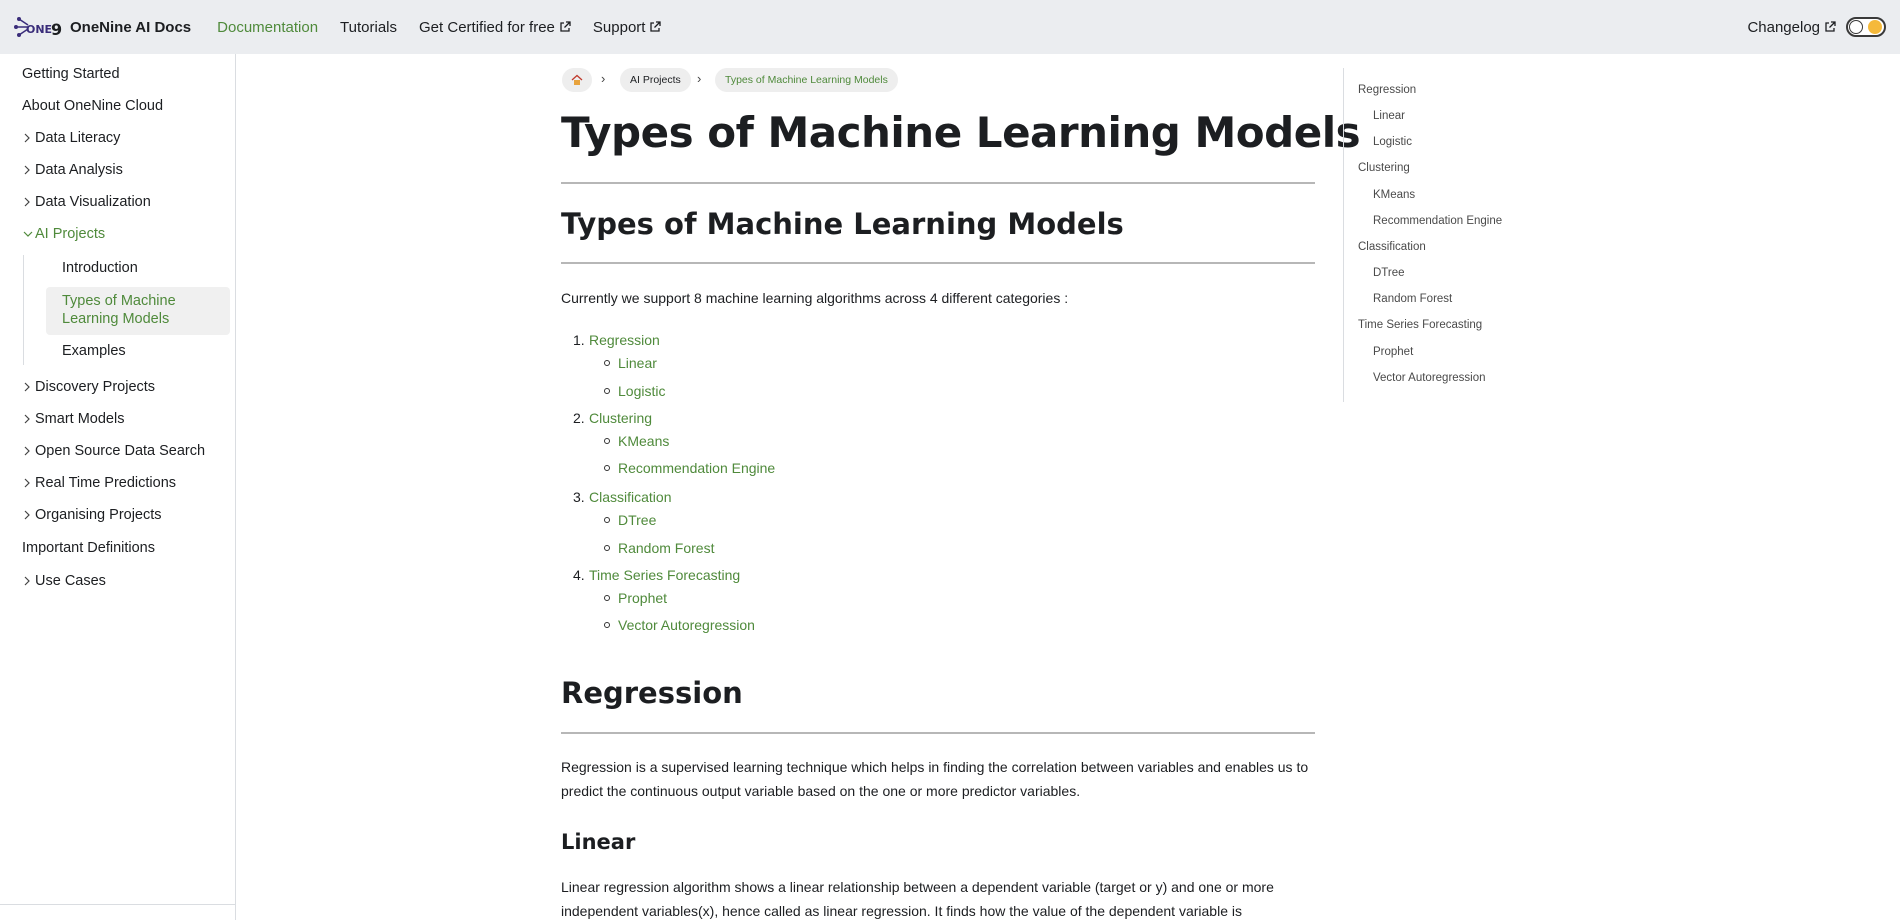  What do you see at coordinates (620, 418) in the screenshot?
I see `link-clustering: Clustering` at bounding box center [620, 418].